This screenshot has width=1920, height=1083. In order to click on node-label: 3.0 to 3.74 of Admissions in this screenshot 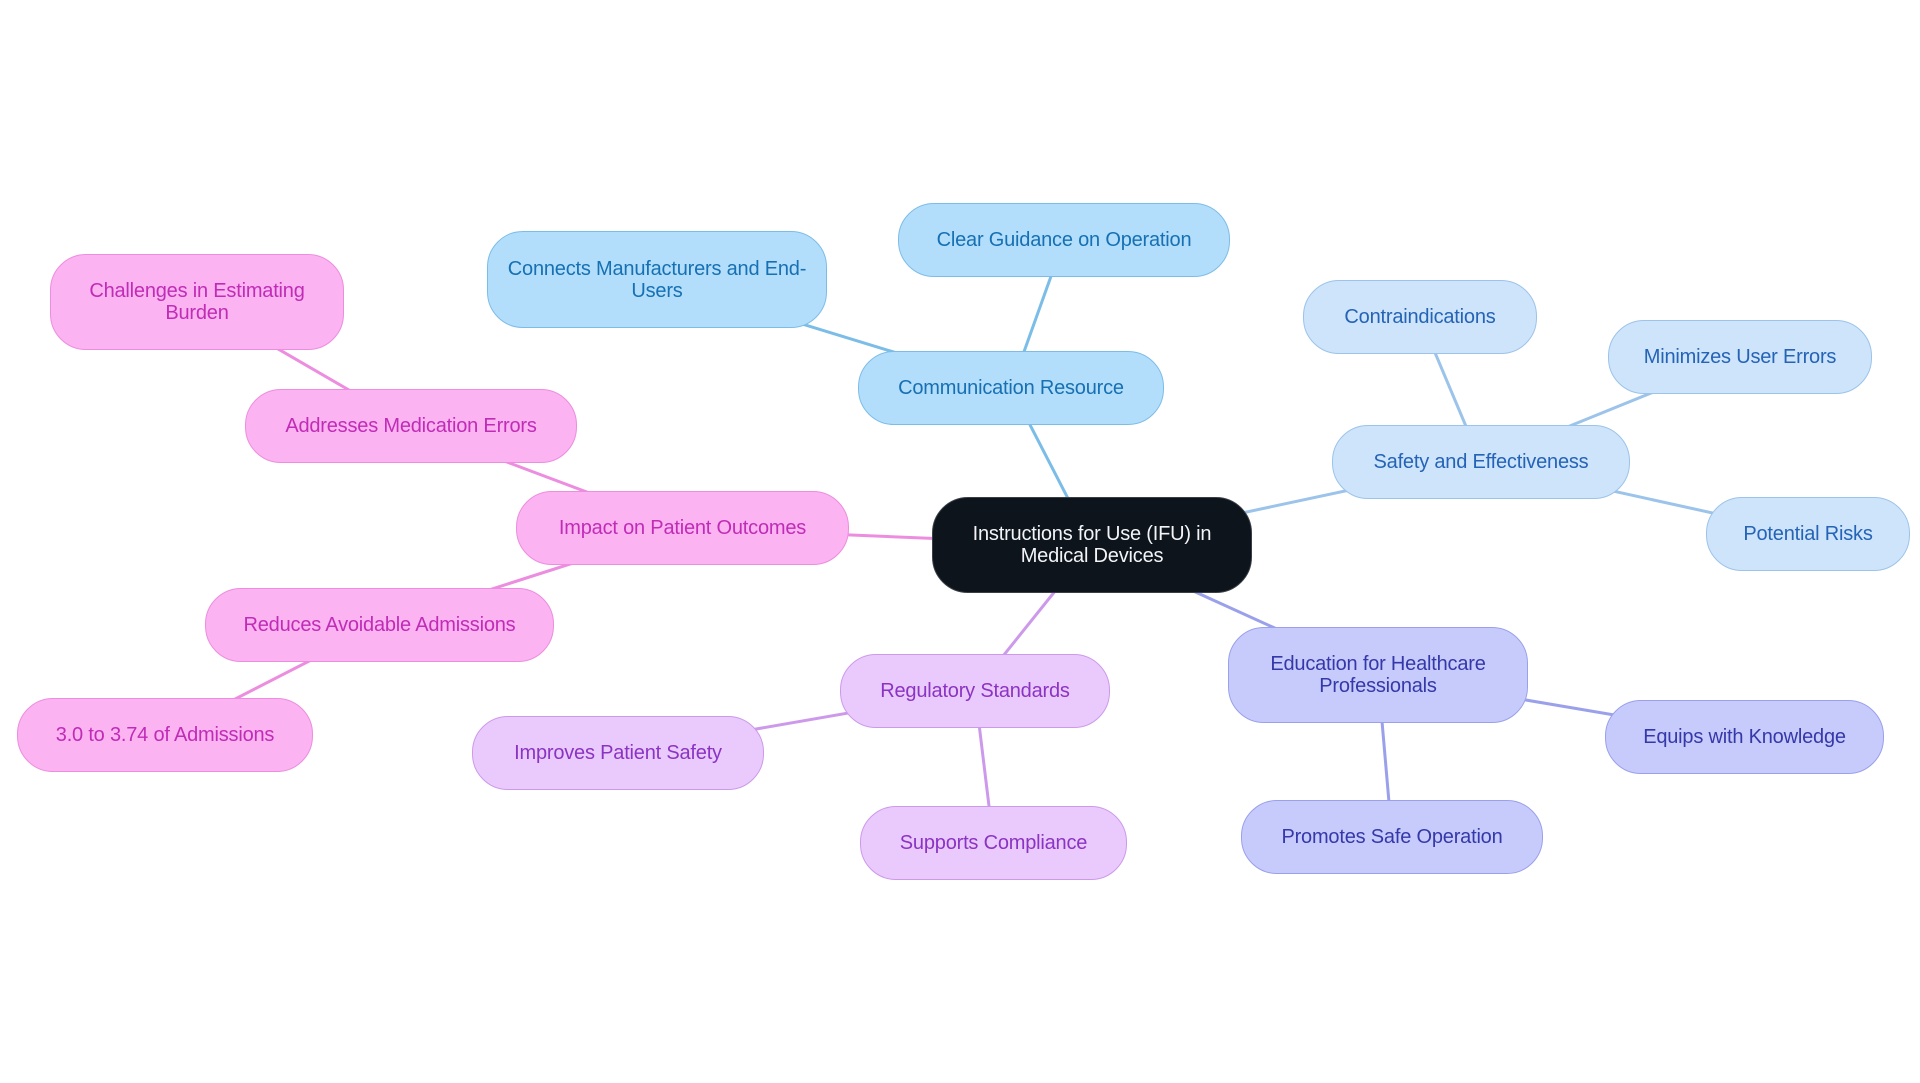, I will do `click(165, 735)`.